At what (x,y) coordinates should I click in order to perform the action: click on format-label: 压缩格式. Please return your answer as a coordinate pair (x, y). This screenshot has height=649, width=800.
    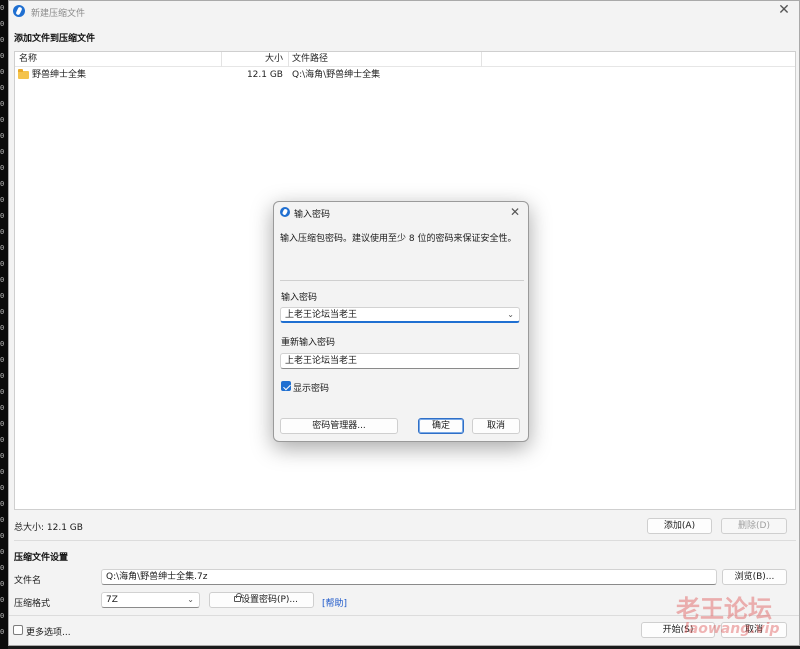
    Looking at the image, I should click on (32, 604).